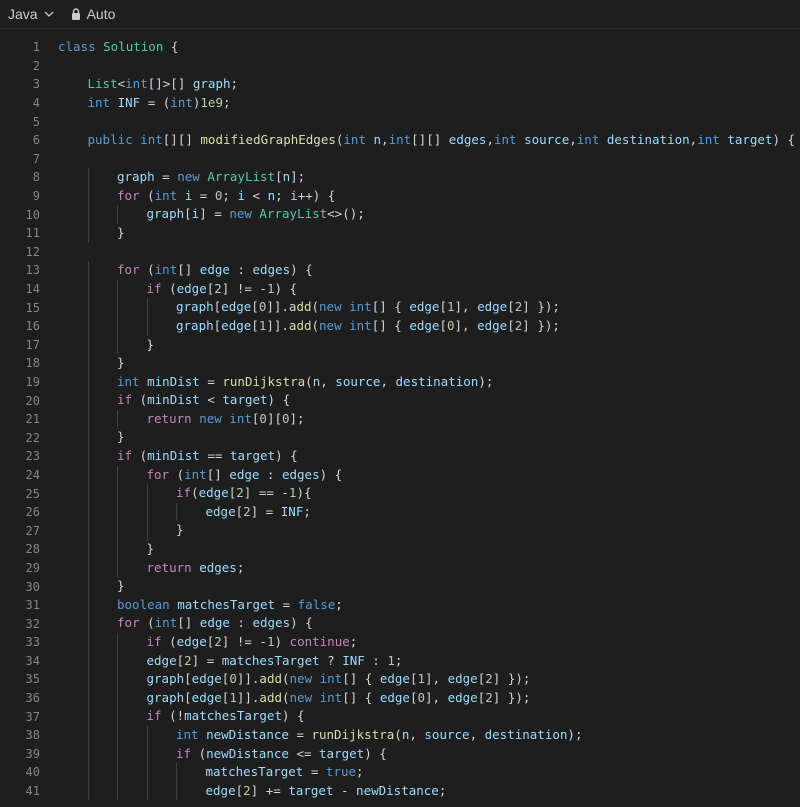 The image size is (800, 807). I want to click on code-token: edges, so click(300, 474).